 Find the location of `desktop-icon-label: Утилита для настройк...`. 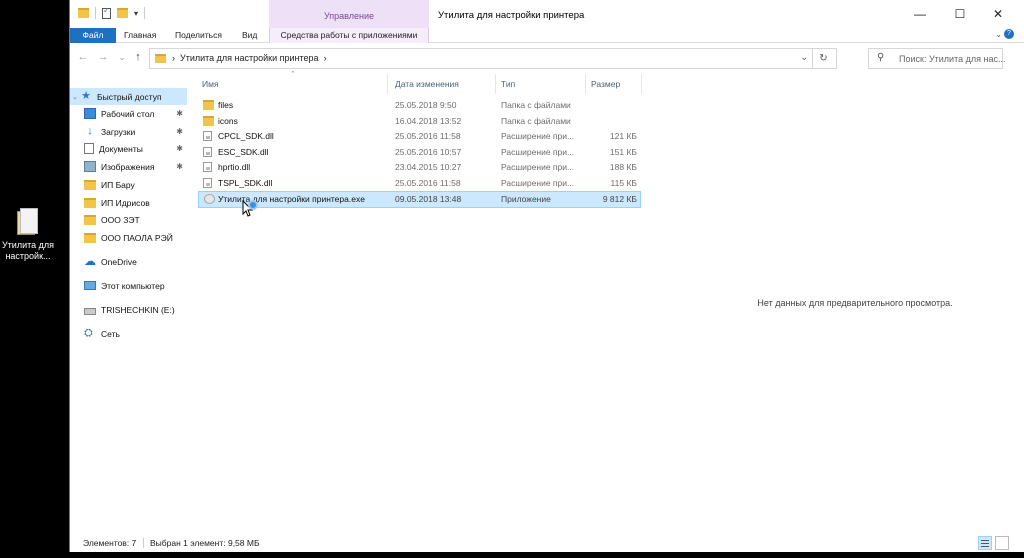

desktop-icon-label: Утилита для настройк... is located at coordinates (28, 250).